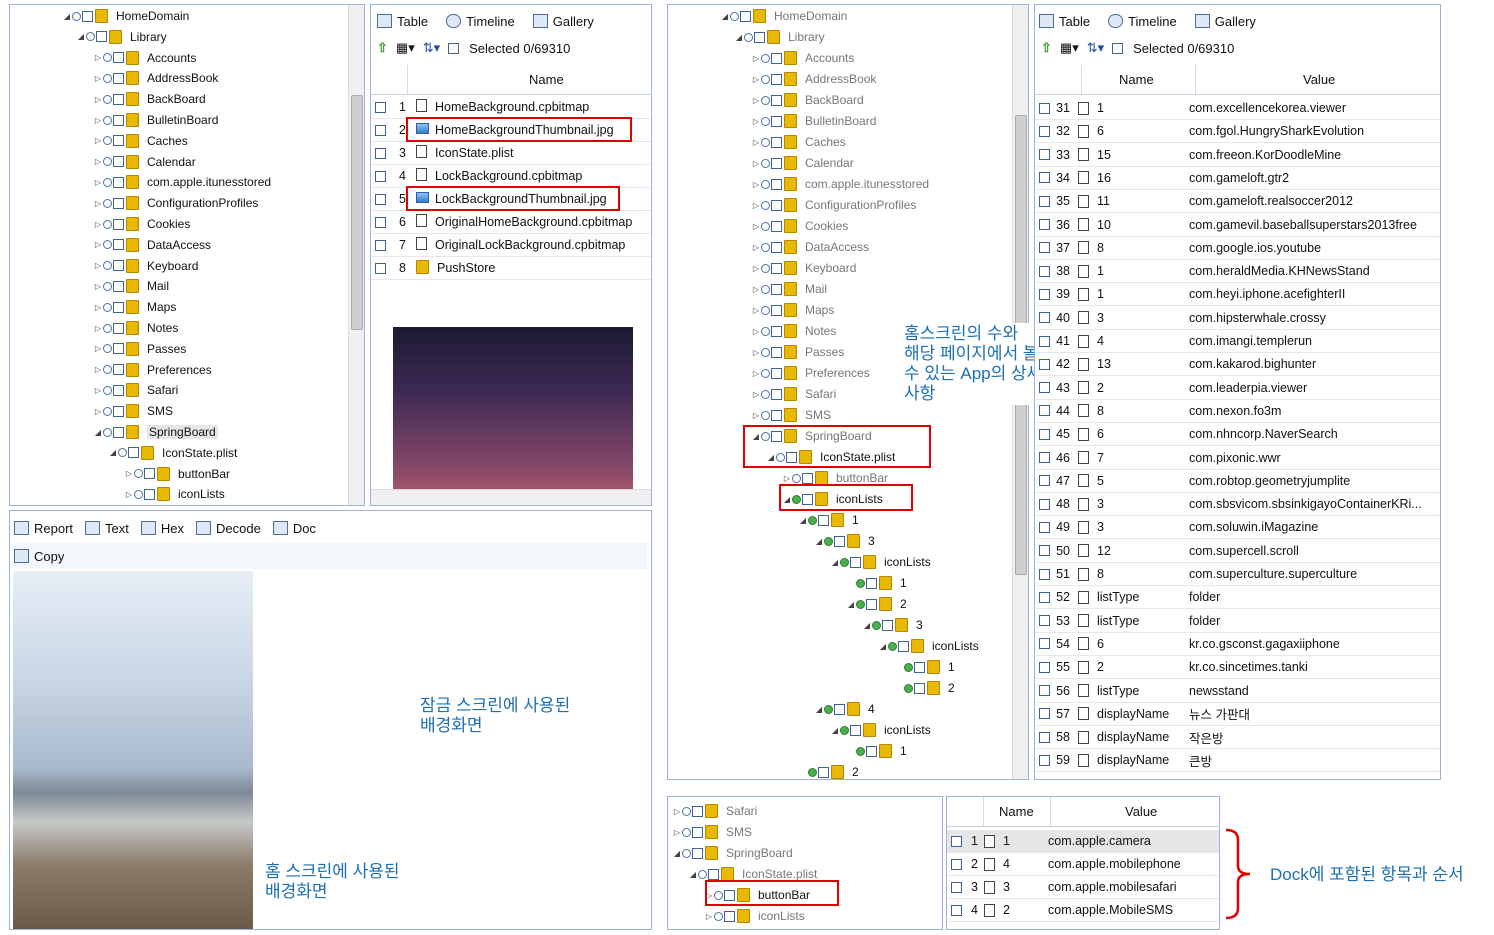  Describe the element at coordinates (431, 48) in the screenshot. I see `sort-icon: ⇅▾` at that location.